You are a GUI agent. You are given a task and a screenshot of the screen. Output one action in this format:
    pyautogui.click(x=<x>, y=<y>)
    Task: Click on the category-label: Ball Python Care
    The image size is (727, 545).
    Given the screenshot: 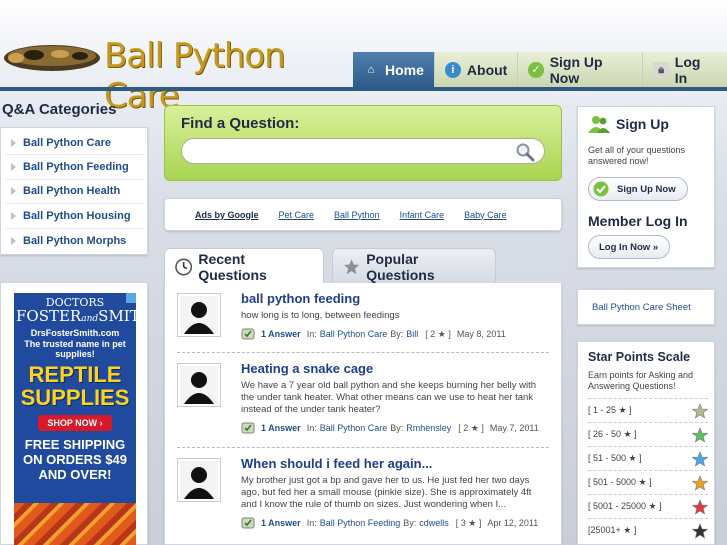 What is the action you would take?
    pyautogui.click(x=67, y=142)
    